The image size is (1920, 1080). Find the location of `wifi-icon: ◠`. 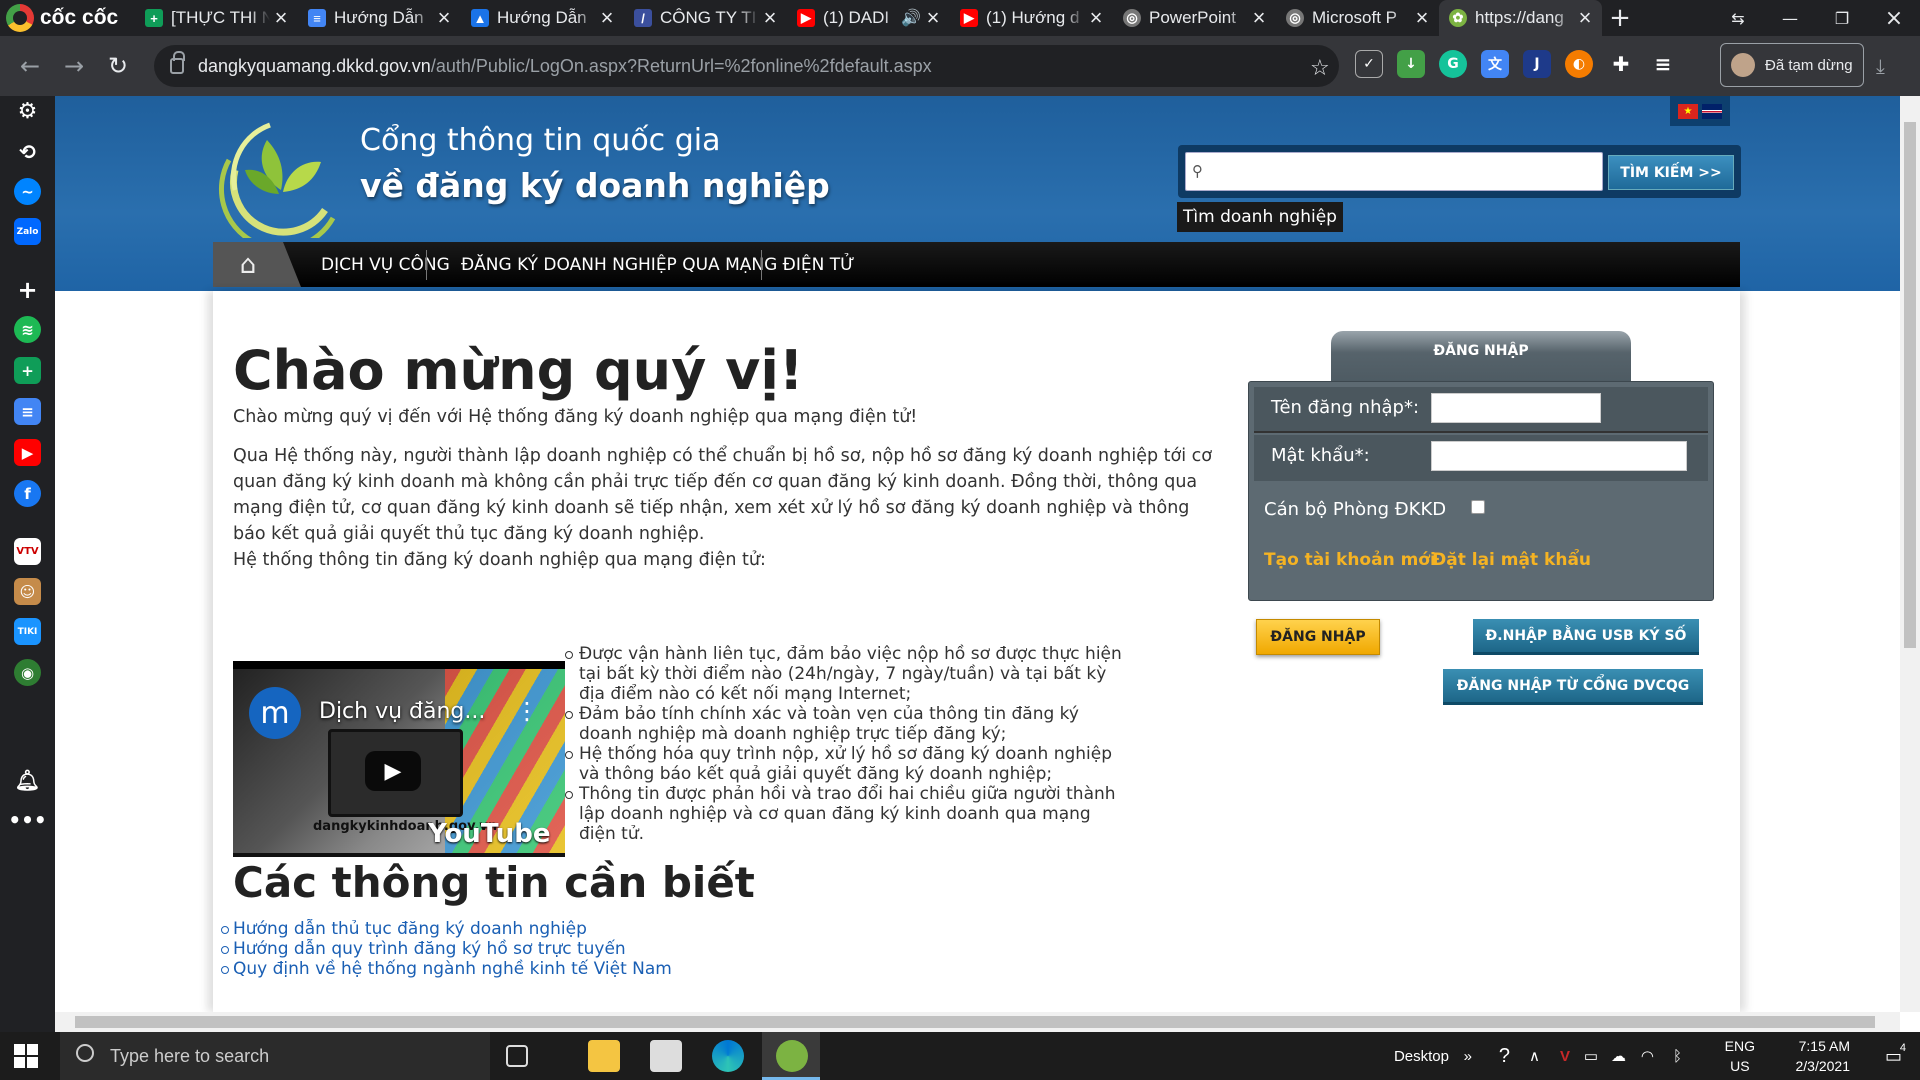

wifi-icon: ◠ is located at coordinates (1647, 1056).